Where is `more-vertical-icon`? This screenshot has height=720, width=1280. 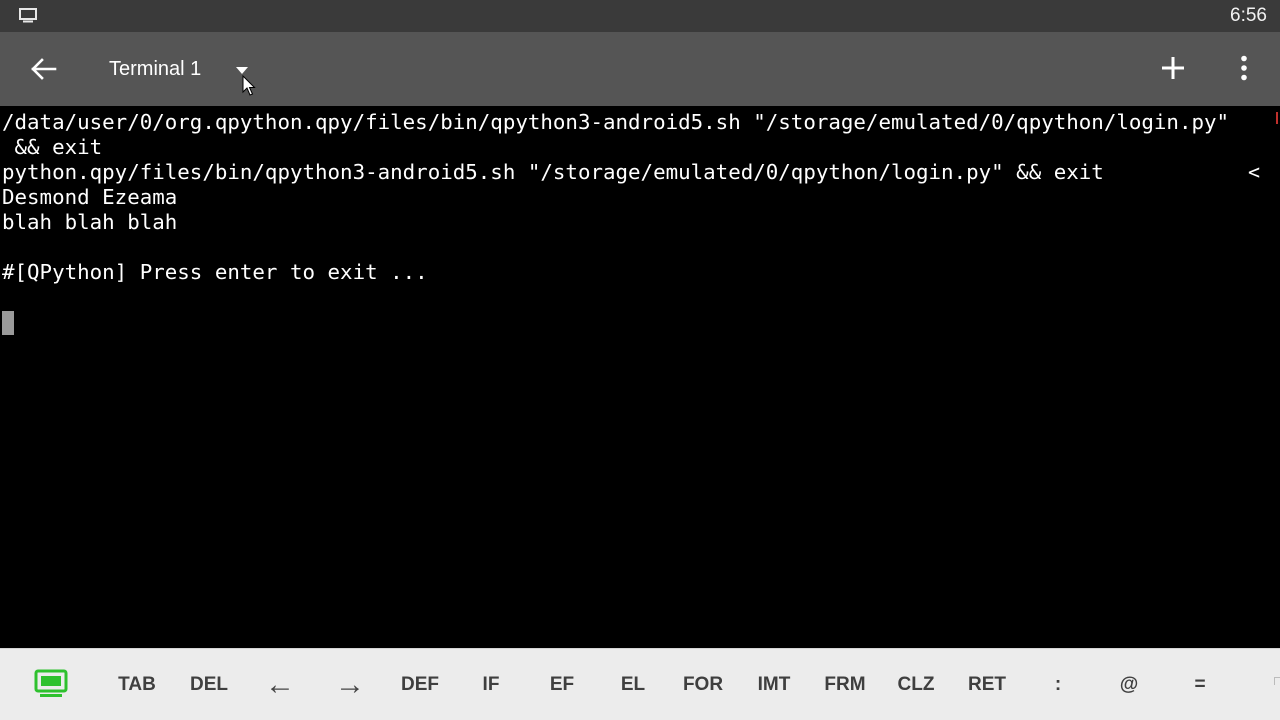
more-vertical-icon is located at coordinates (1244, 68).